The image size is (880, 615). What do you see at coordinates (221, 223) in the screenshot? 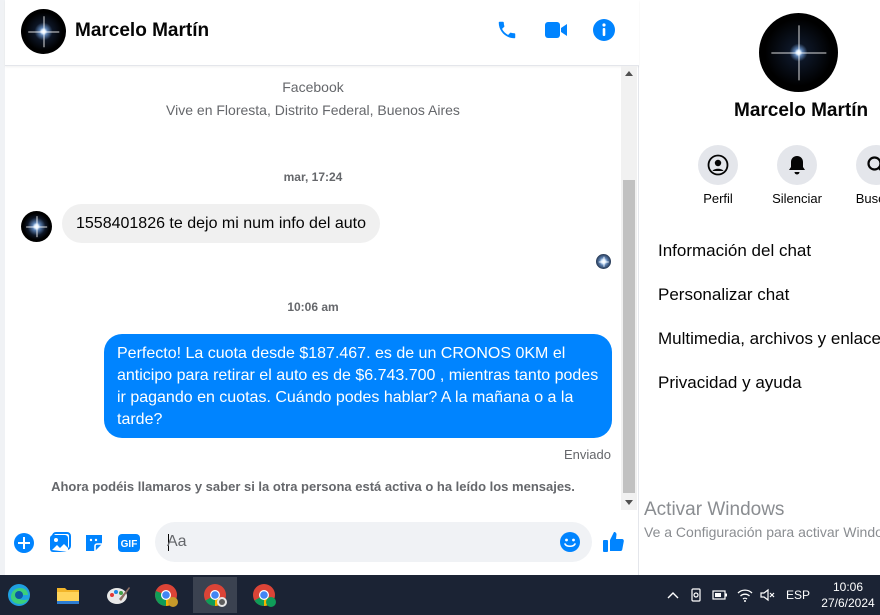
I see `incoming-message: 1558401826 te dejo mi num info del auto` at bounding box center [221, 223].